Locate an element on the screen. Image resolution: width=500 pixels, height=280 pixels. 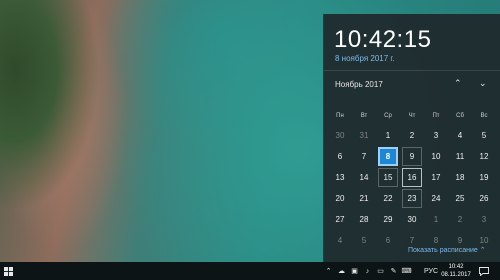
onedrive-icon: ☁ is located at coordinates (341, 271).